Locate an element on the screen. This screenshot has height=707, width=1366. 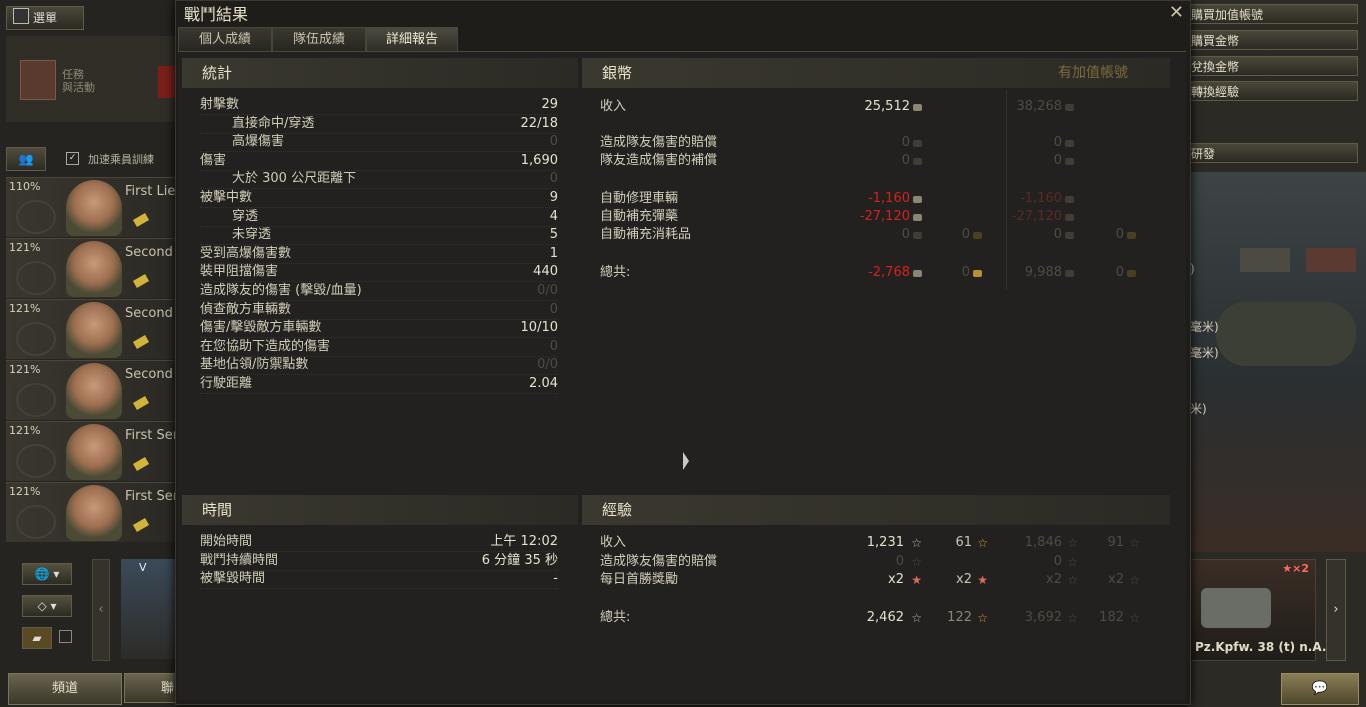
crew-member: 110% First Lie is located at coordinates (91, 207).